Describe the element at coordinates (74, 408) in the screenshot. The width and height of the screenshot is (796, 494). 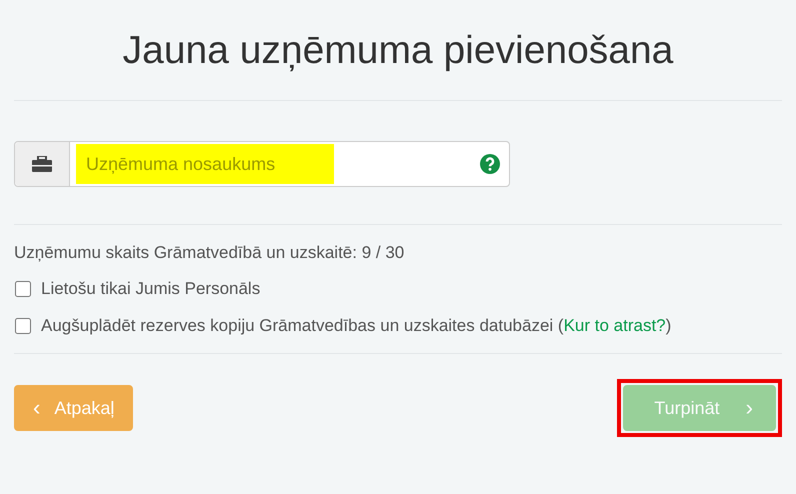
I see `back-button: ‹ Atpakaļ` at that location.